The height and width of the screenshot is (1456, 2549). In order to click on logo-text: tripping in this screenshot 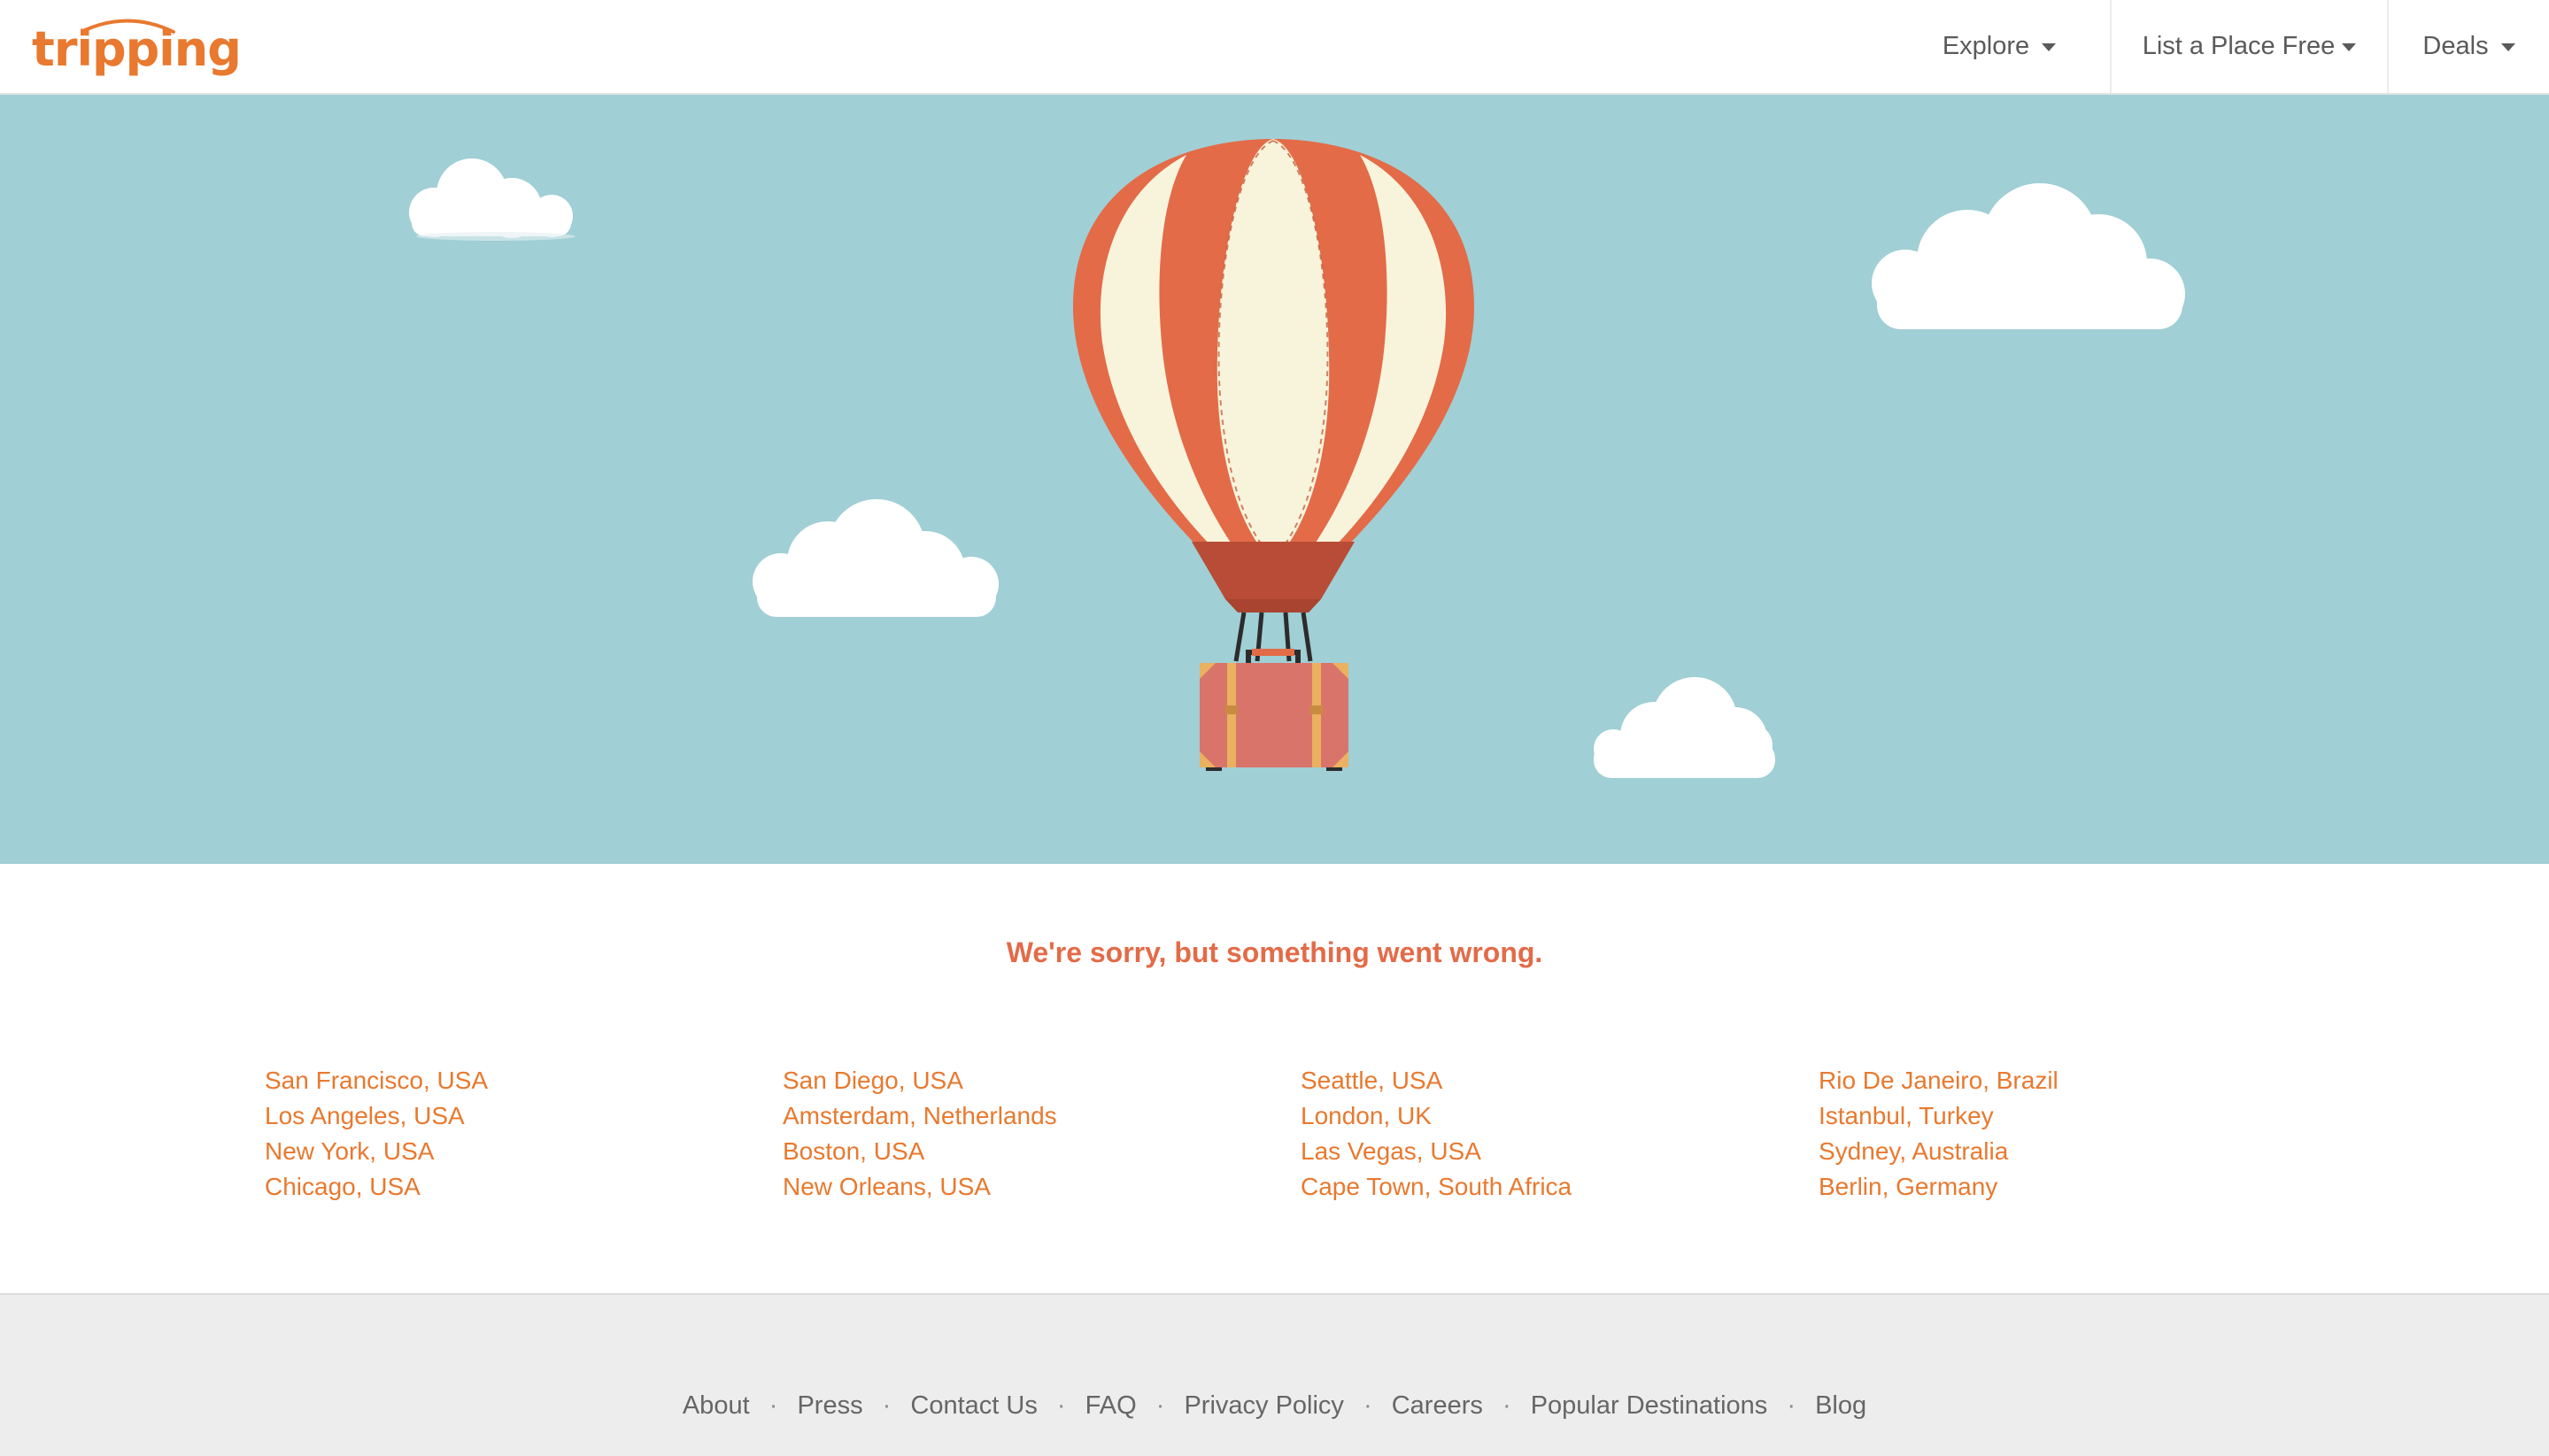, I will do `click(137, 49)`.